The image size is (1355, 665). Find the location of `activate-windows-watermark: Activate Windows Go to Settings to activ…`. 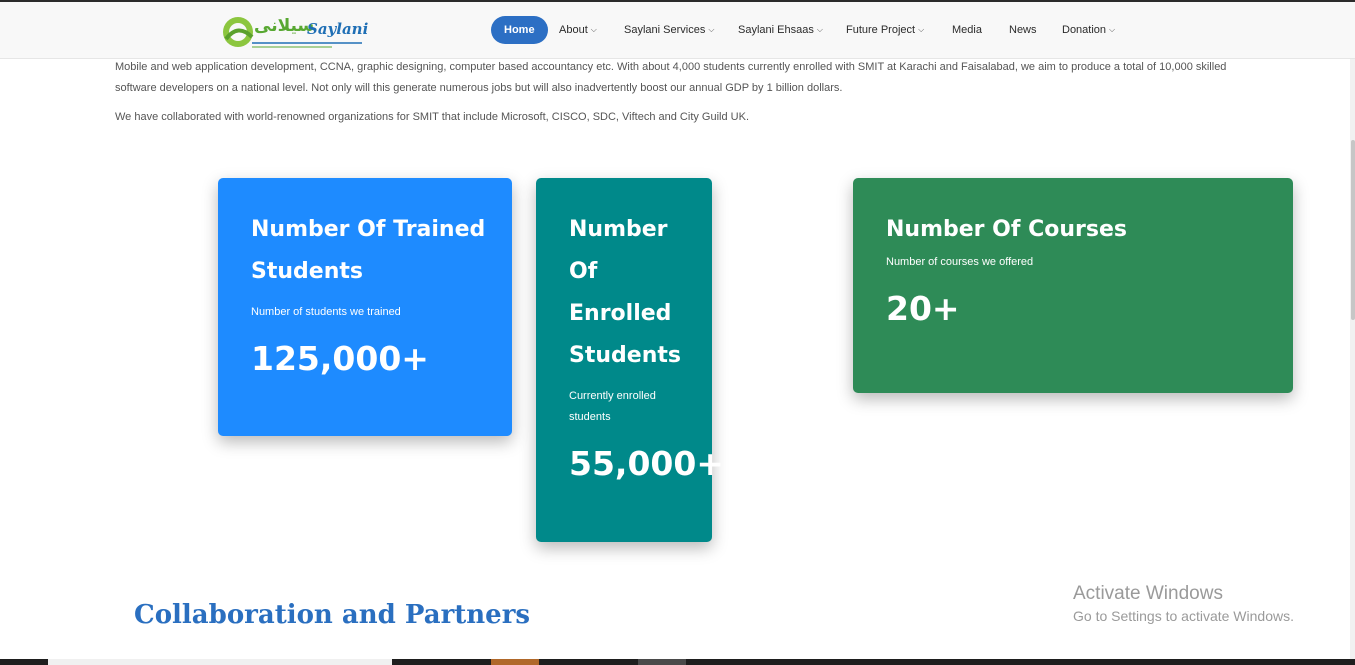

activate-windows-watermark: Activate Windows Go to Settings to activ… is located at coordinates (1183, 604).